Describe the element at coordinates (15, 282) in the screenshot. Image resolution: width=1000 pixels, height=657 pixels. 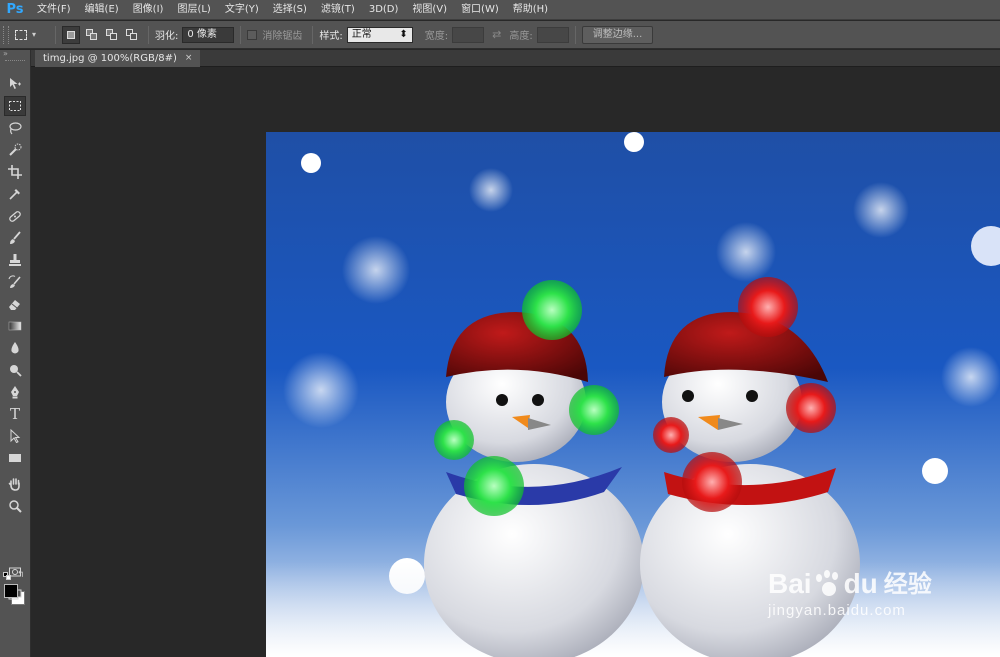
I see `history-brush-tool-icon` at that location.